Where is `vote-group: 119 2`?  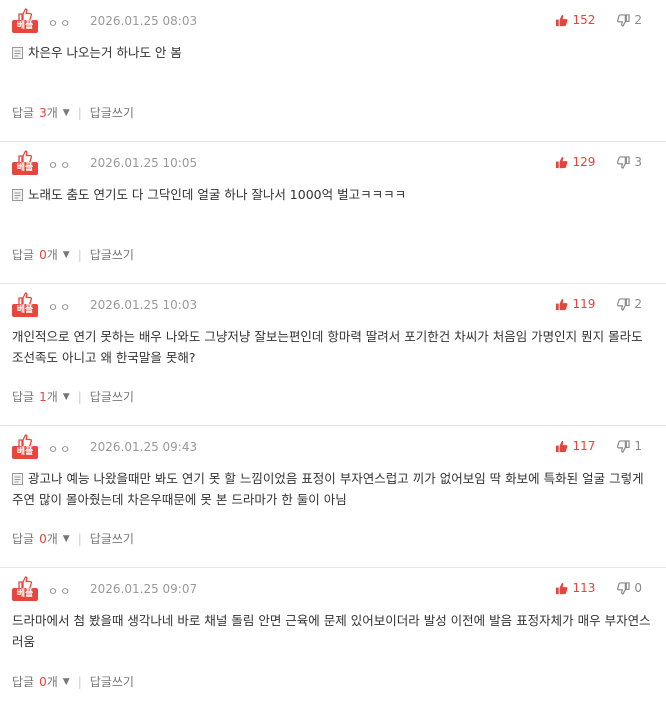 vote-group: 119 2 is located at coordinates (598, 304).